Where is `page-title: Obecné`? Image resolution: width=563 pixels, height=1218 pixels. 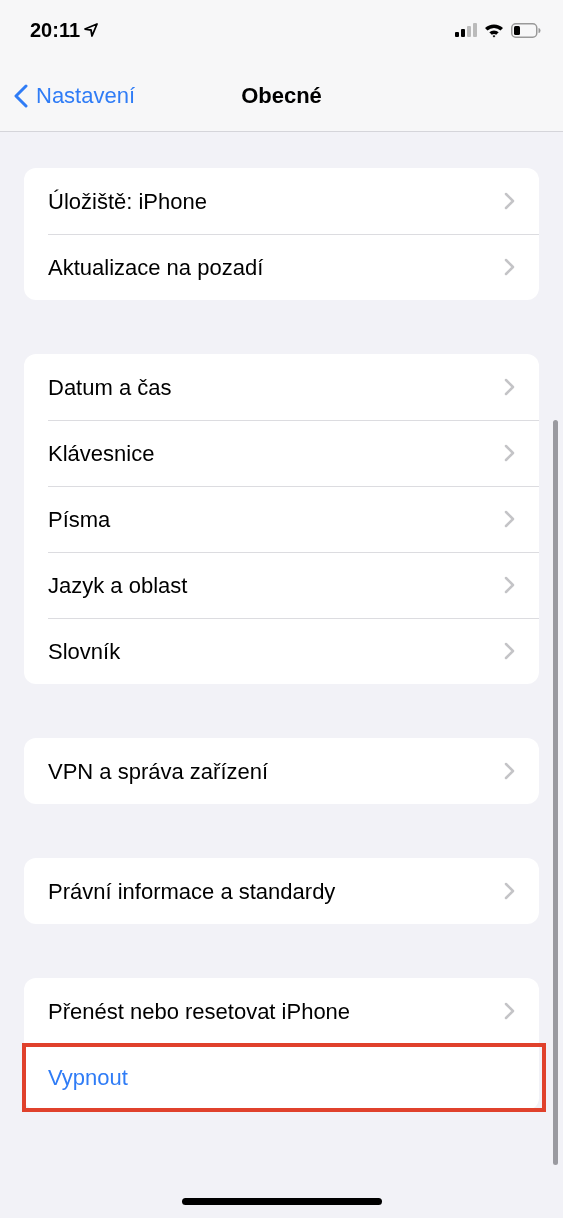
page-title: Obecné is located at coordinates (281, 96).